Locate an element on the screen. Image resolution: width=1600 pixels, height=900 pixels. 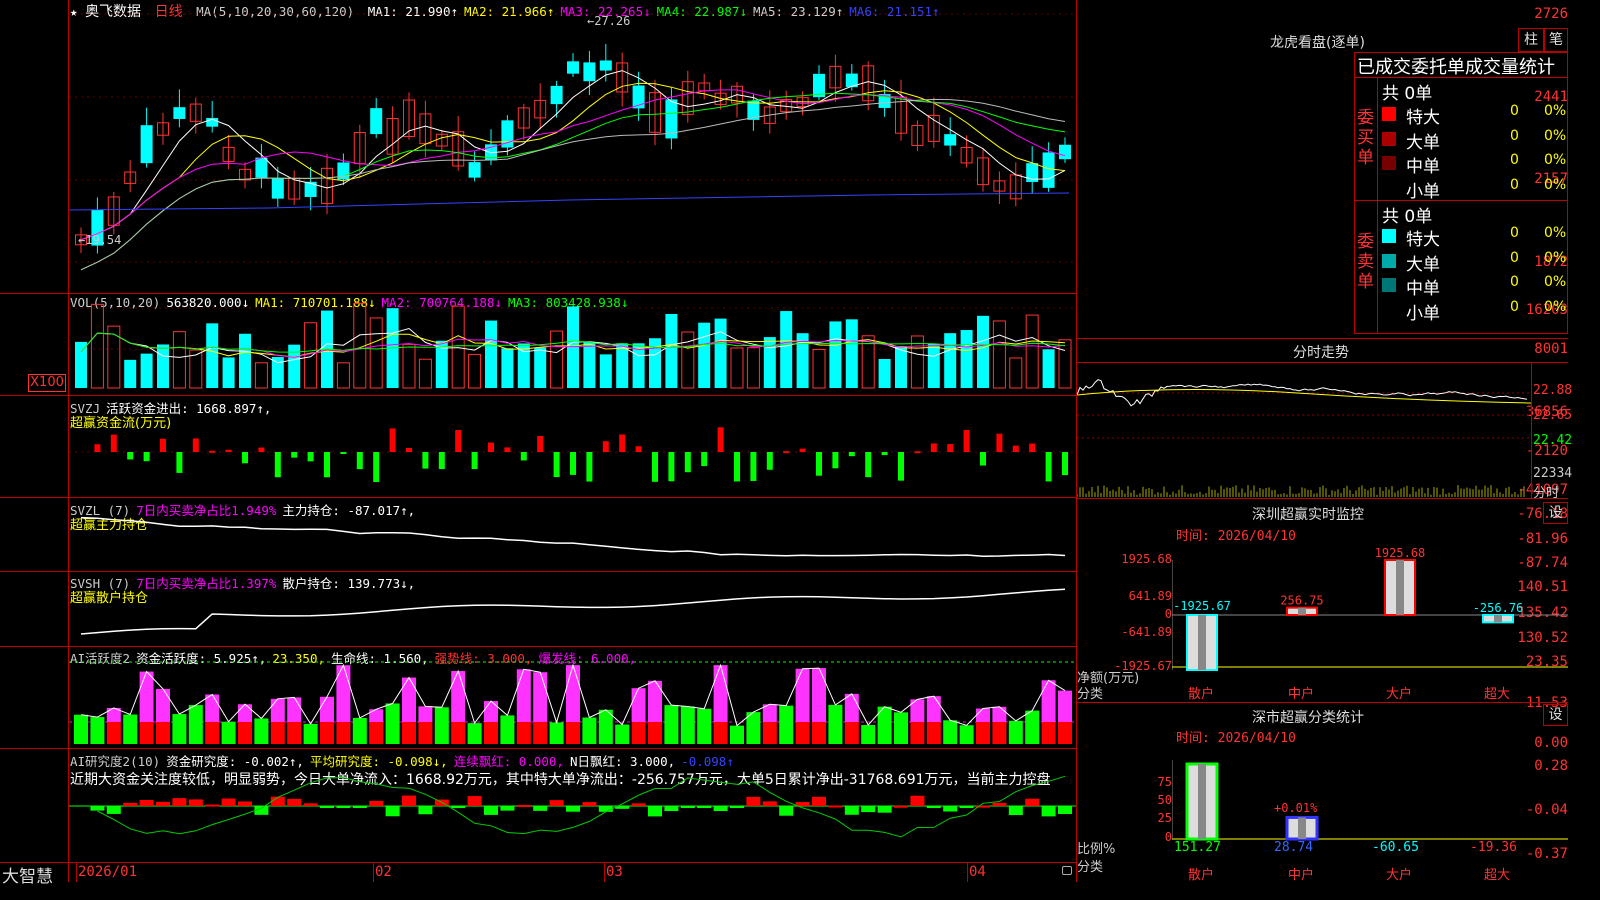
net-amount-chart: -1925.67 256.75 1925.68 -256.76 is located at coordinates (1370, 615).